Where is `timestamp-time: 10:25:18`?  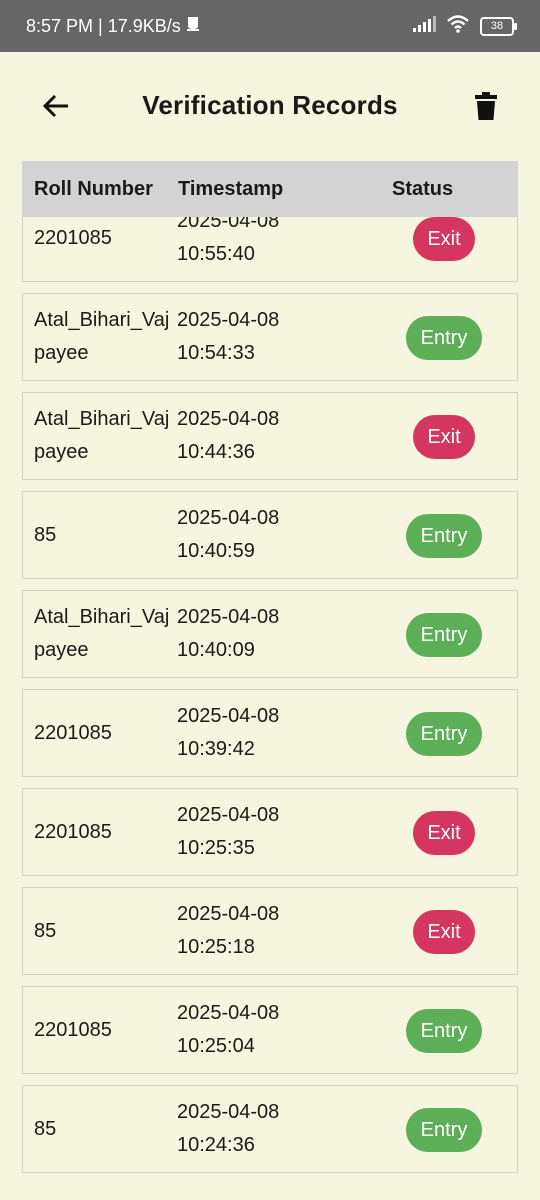 timestamp-time: 10:25:18 is located at coordinates (216, 947).